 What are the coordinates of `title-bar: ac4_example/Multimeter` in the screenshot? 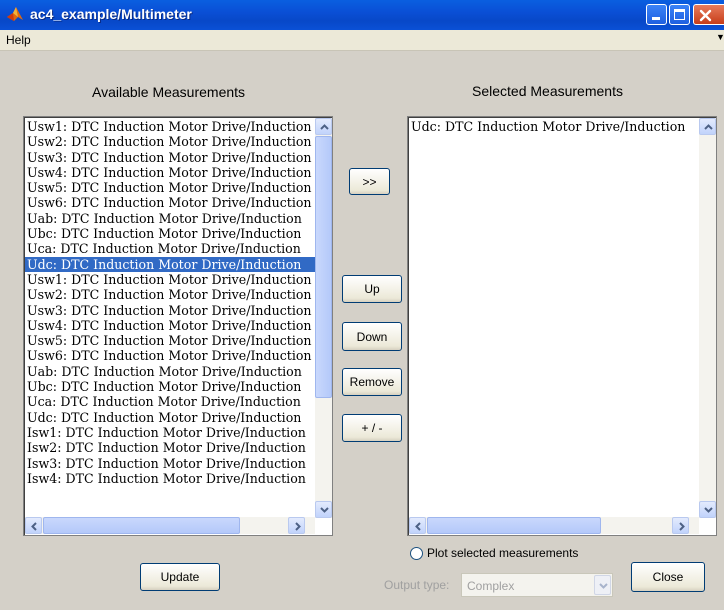 It's located at (362, 15).